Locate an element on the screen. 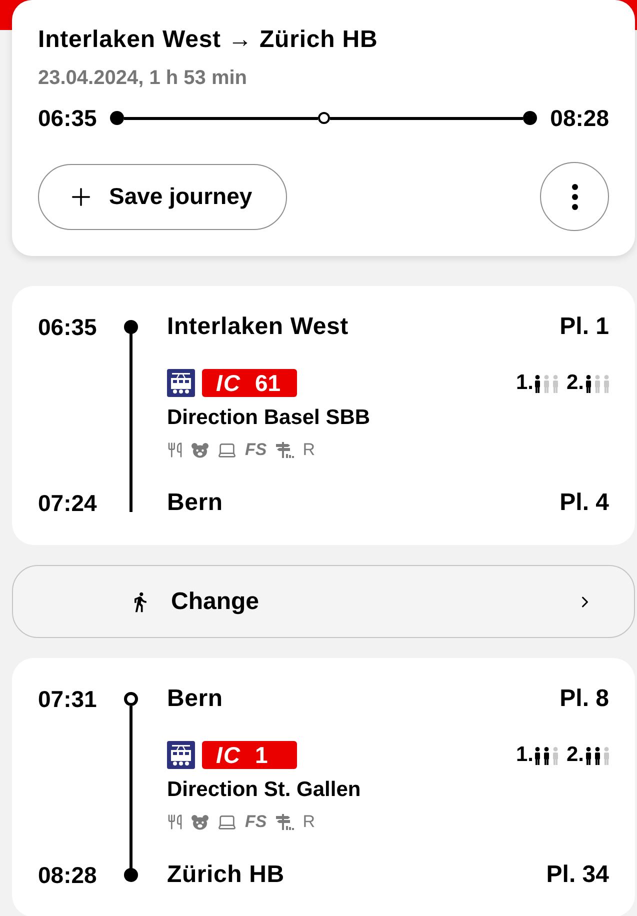  train-line-badge: IC 61 is located at coordinates (249, 383).